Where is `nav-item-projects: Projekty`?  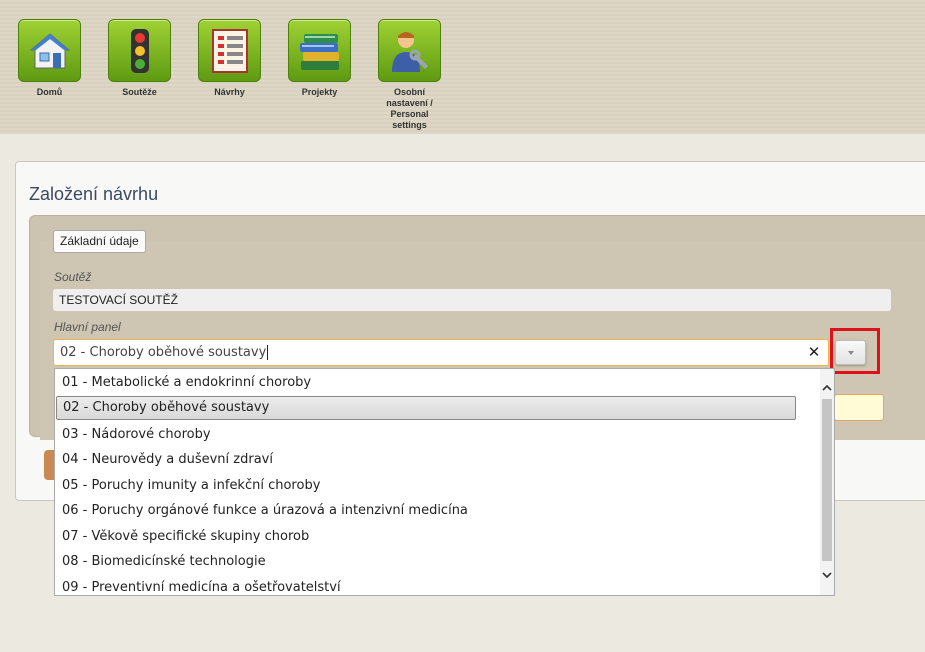
nav-item-projects: Projekty is located at coordinates (319, 75).